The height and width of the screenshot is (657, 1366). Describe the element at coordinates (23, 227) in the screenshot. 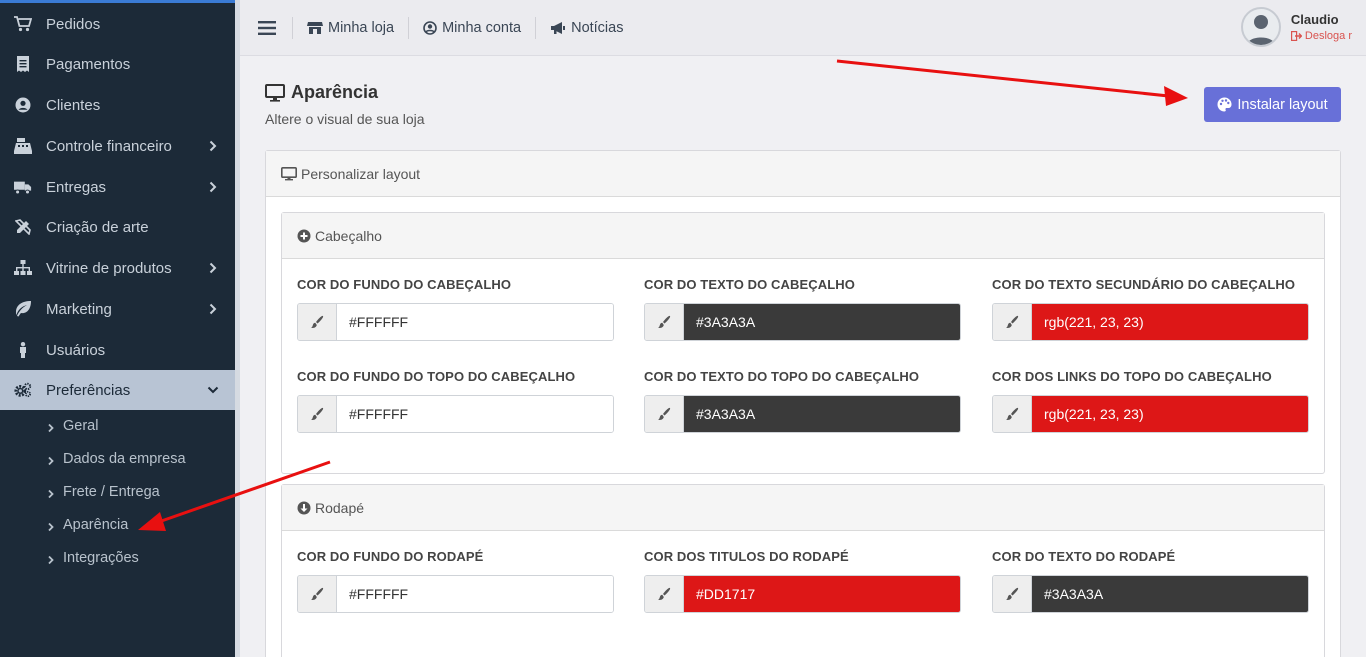

I see `pencil-ruler-icon` at that location.